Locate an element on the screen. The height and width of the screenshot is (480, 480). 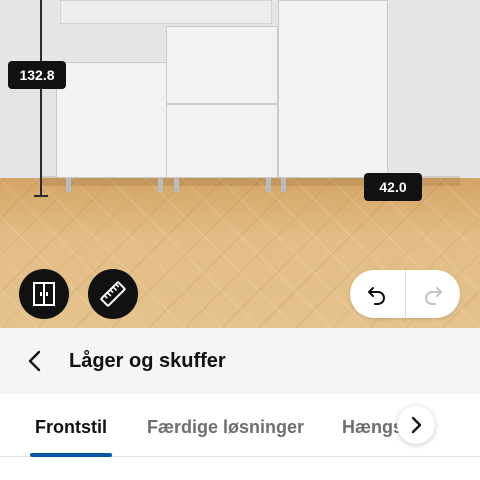
chevron-right-icon is located at coordinates (416, 425).